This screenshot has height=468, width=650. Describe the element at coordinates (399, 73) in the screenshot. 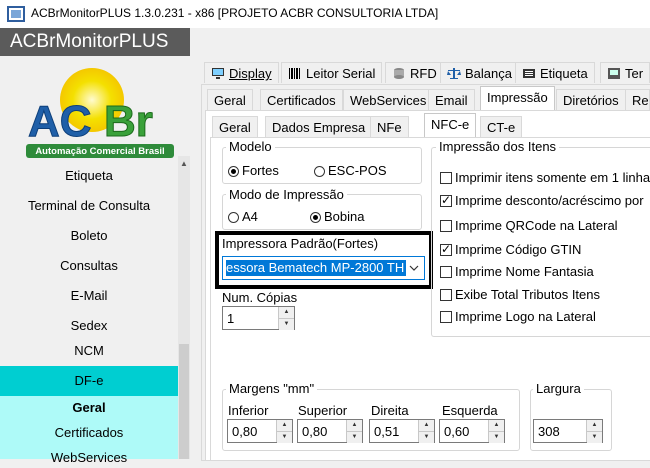

I see `database-icon` at that location.